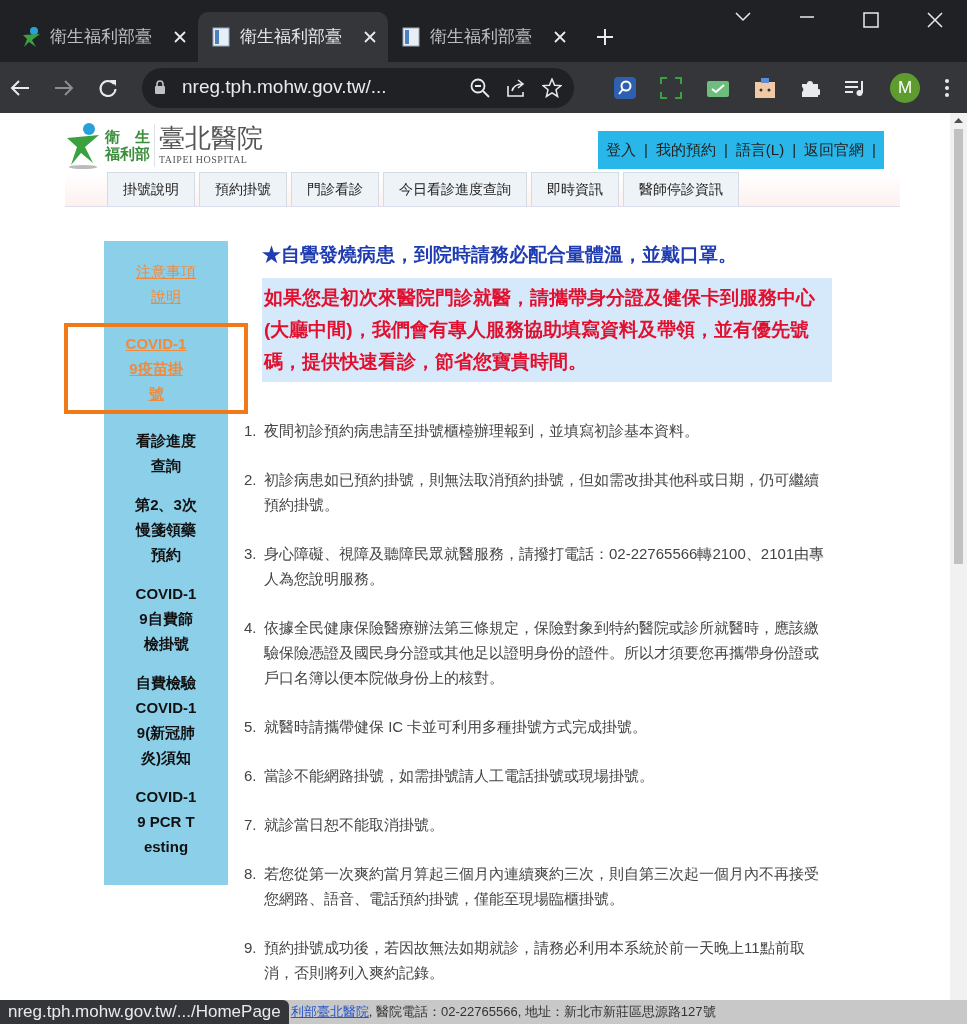 This screenshot has height=1024, width=967. I want to click on sidebar-link: 第2、3次慢箋領藥預約, so click(166, 529).